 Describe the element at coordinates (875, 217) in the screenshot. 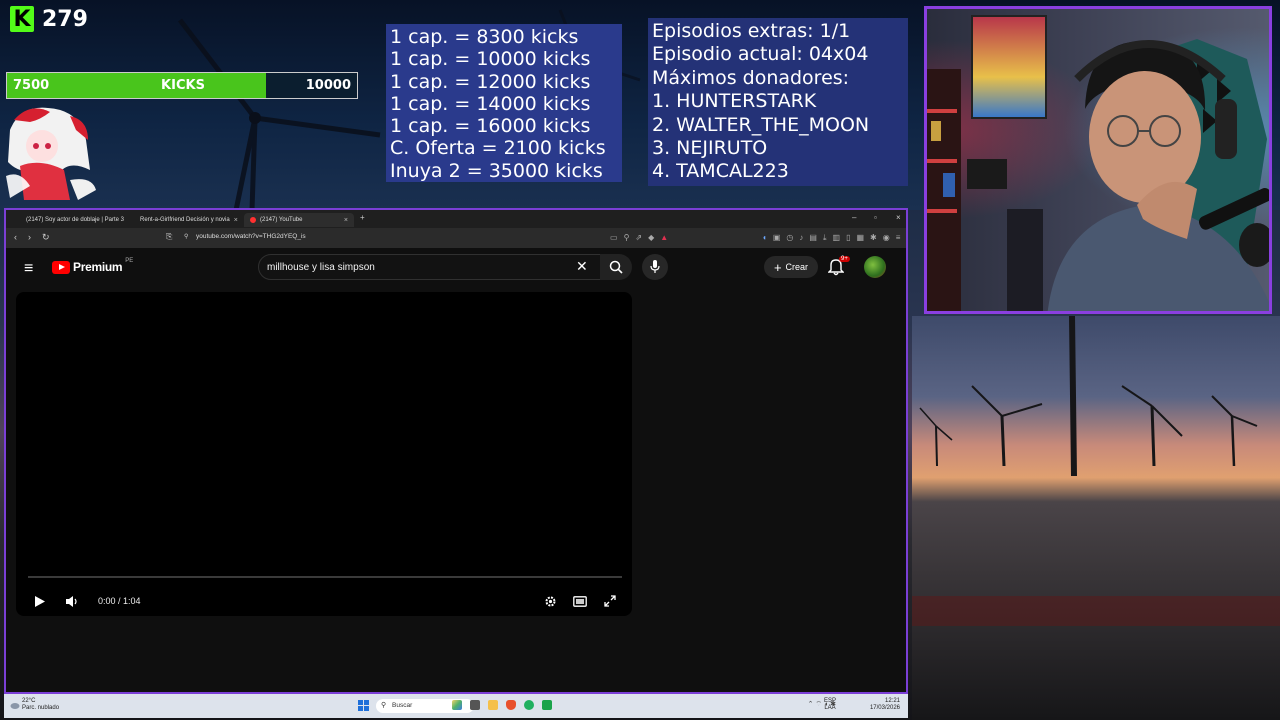

I see `maximize-icon: ▫` at that location.